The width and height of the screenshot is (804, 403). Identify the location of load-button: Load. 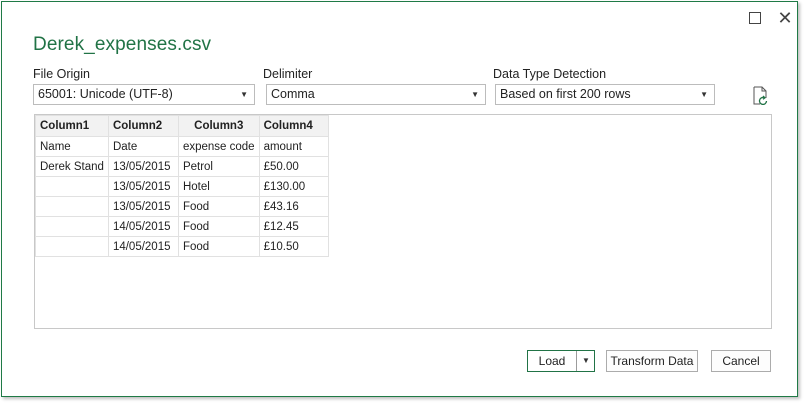
(552, 361).